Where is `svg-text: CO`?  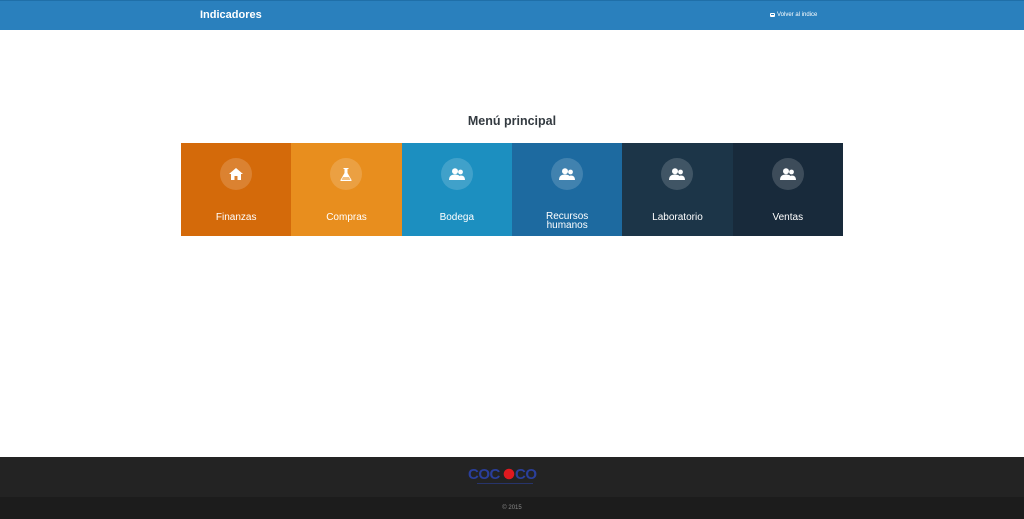
svg-text: CO is located at coordinates (526, 474).